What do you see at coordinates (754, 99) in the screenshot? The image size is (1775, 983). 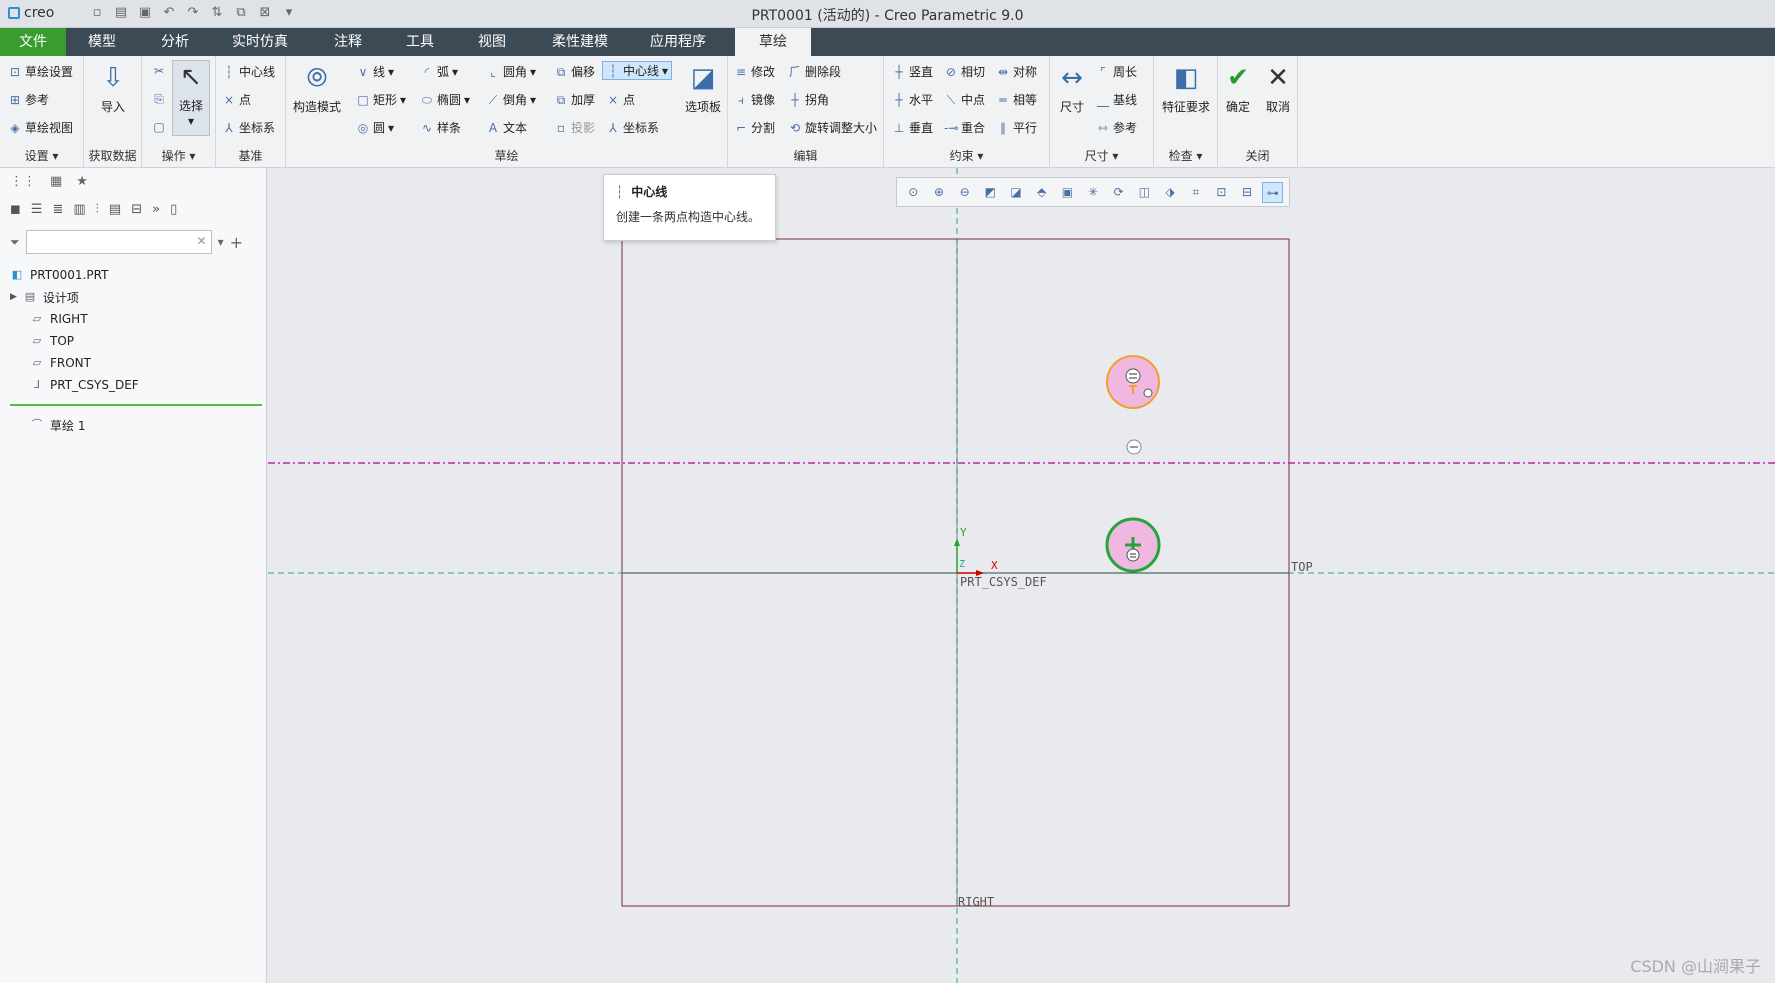 I see `mirror-button: ⫞ 镜像` at bounding box center [754, 99].